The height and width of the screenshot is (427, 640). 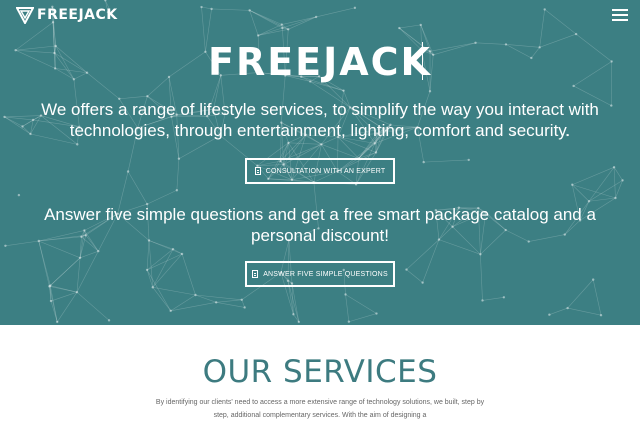 I want to click on services-title: OUR SERVICES, so click(x=320, y=372).